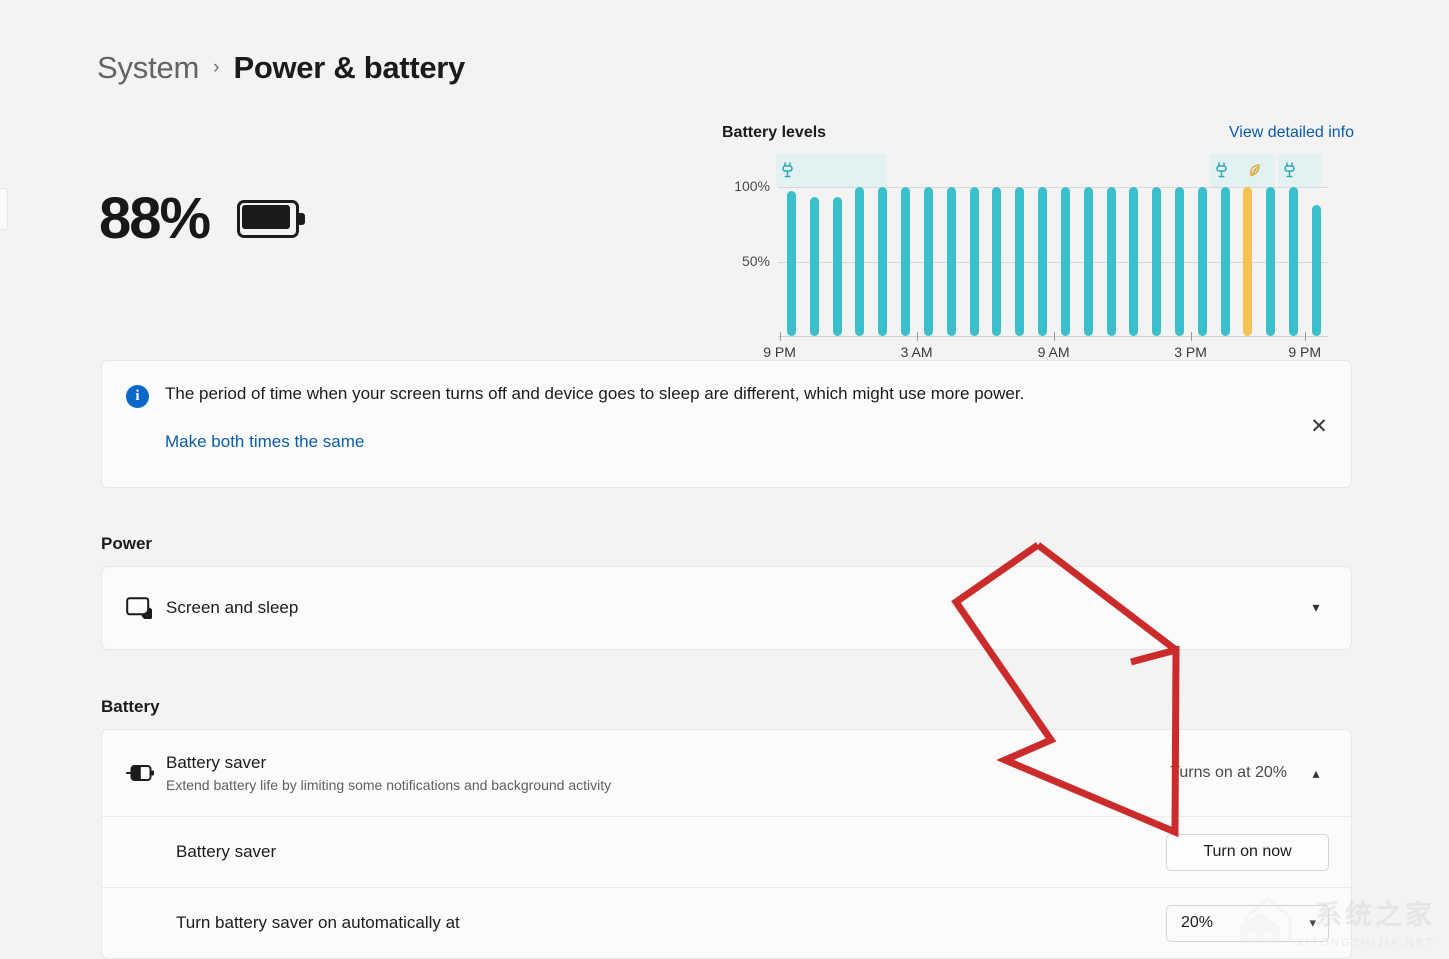  I want to click on chart-band-plugged-in, so click(831, 170).